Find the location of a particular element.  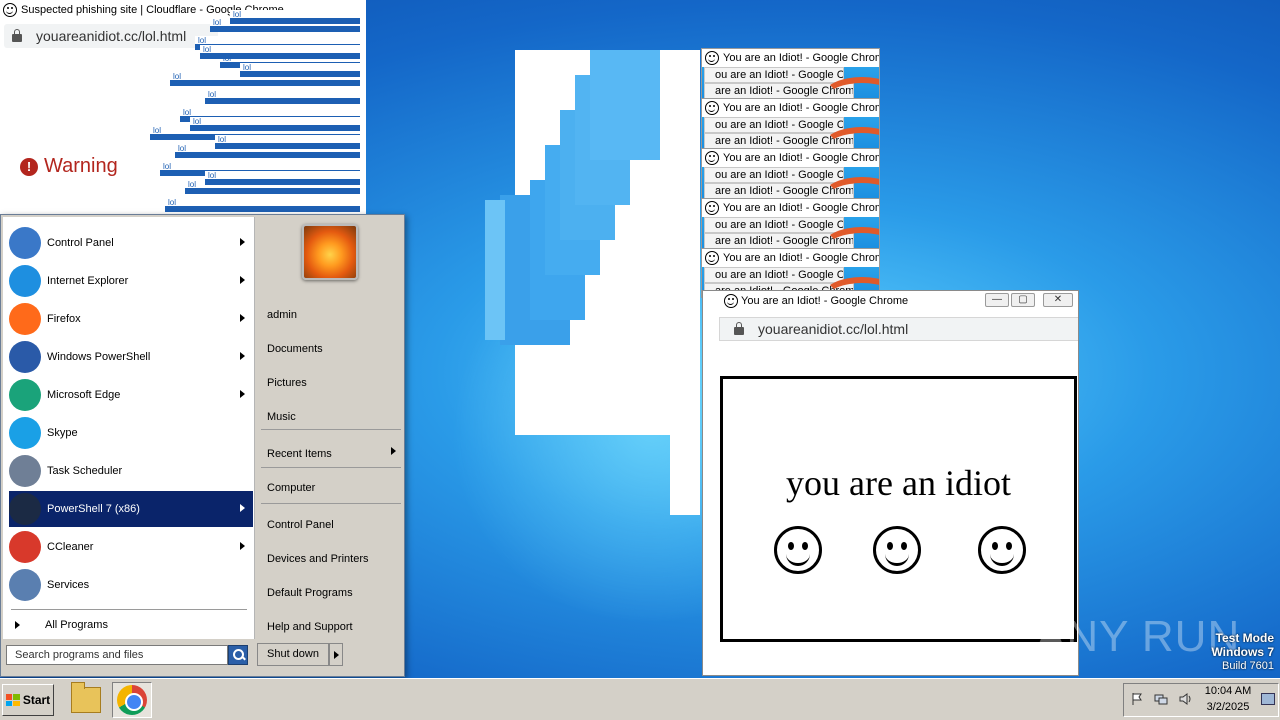

title-bar: You are an Idiot! - Google Chrome — ▢ ✕ is located at coordinates (890, 302).